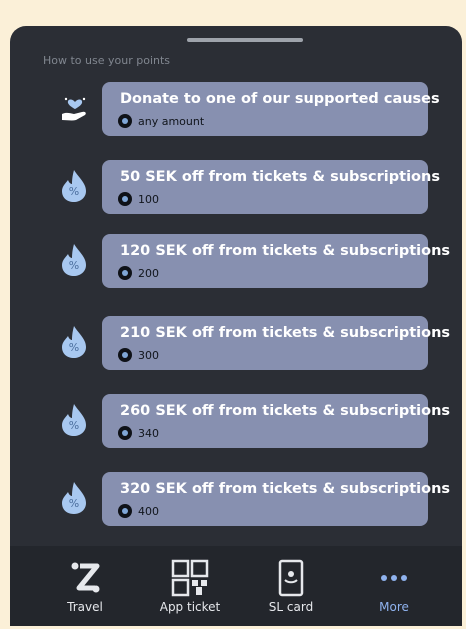  I want to click on reward-points-value: 300, so click(148, 355).